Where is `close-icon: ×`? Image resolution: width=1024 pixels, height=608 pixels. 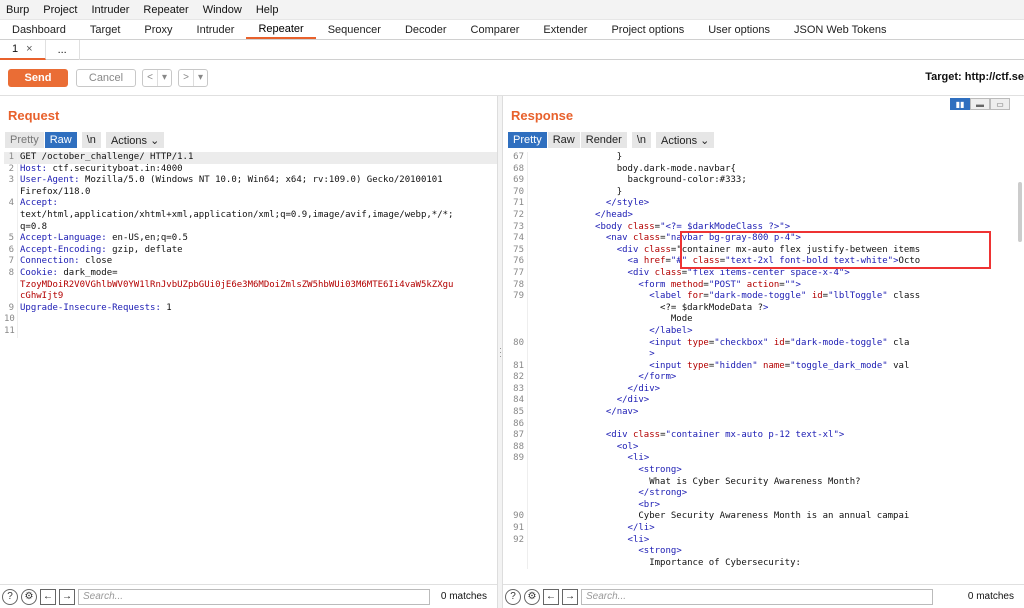 close-icon: × is located at coordinates (29, 49).